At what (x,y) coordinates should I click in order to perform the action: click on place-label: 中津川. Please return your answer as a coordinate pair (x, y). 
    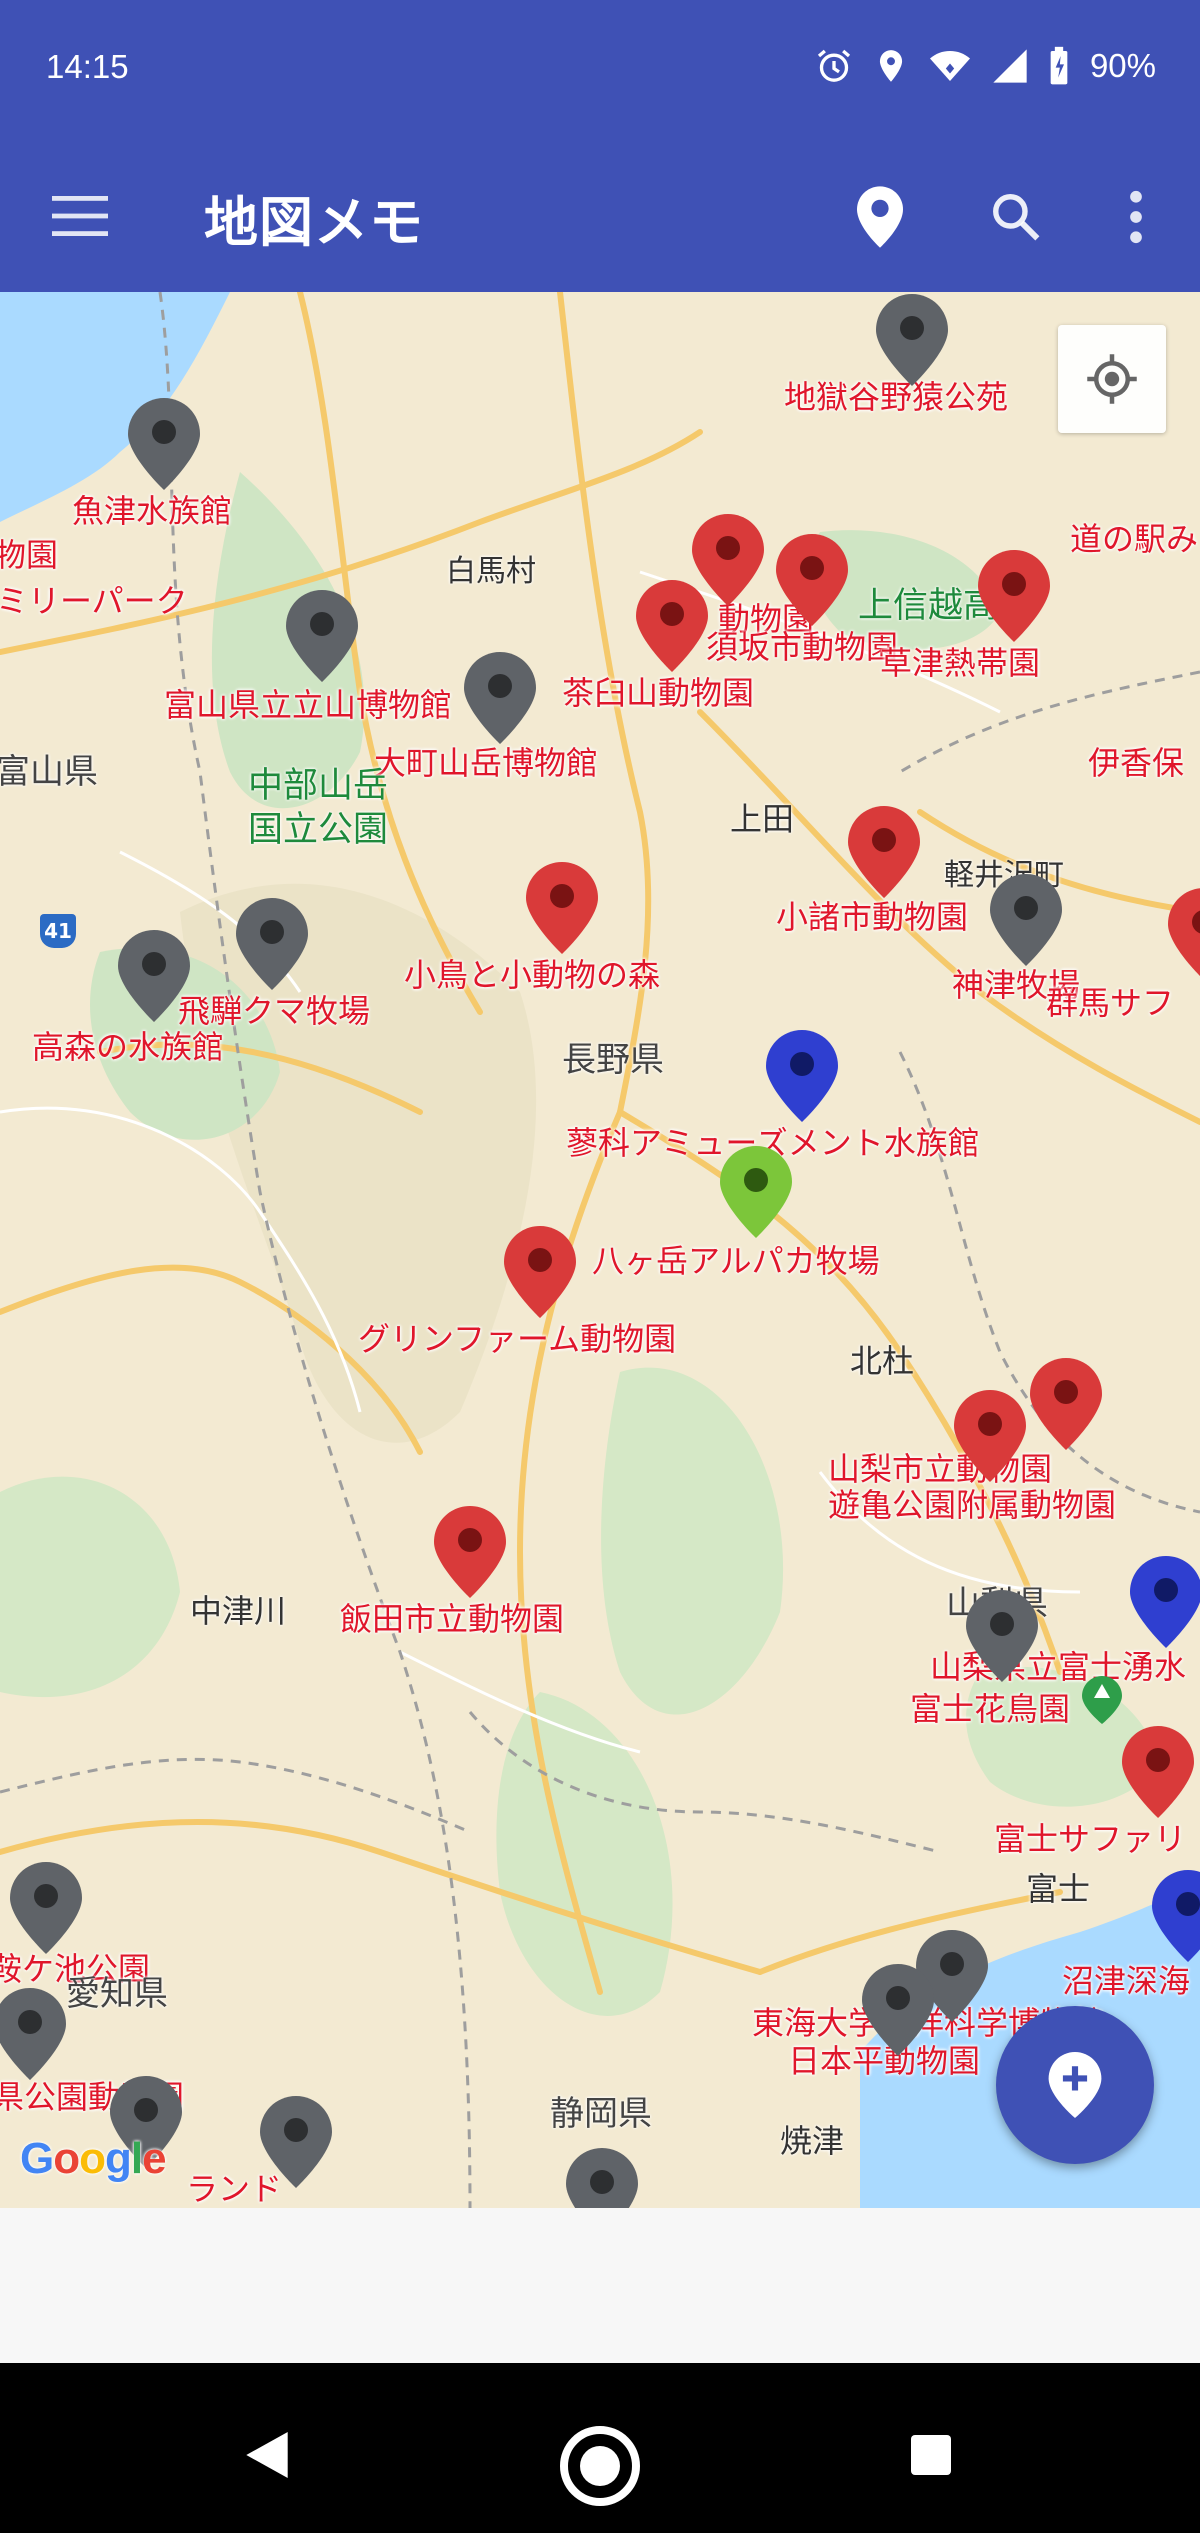
    Looking at the image, I should click on (238, 1611).